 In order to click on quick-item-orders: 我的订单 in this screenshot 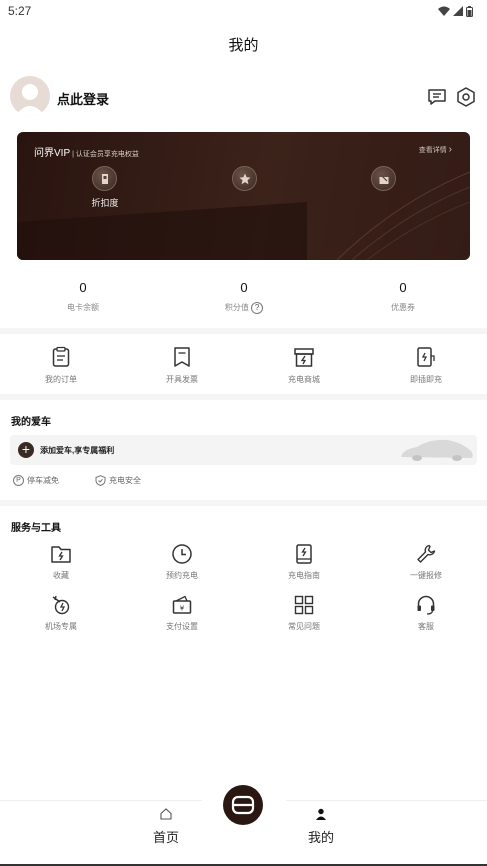, I will do `click(61, 365)`.